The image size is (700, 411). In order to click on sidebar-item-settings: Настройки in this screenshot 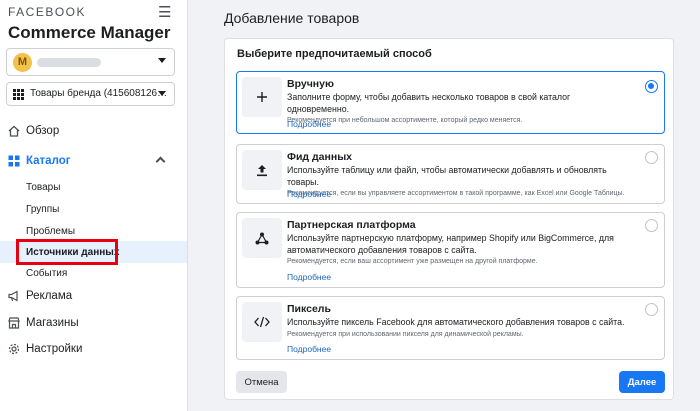, I will do `click(45, 349)`.